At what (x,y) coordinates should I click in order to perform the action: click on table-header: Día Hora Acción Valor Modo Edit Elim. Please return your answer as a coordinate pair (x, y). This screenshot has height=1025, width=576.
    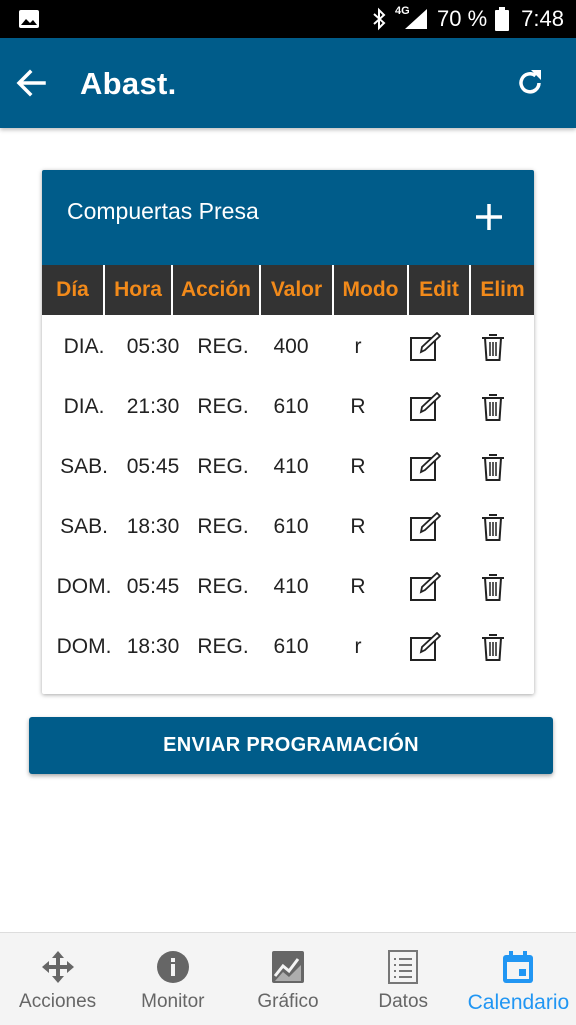
    Looking at the image, I should click on (288, 291).